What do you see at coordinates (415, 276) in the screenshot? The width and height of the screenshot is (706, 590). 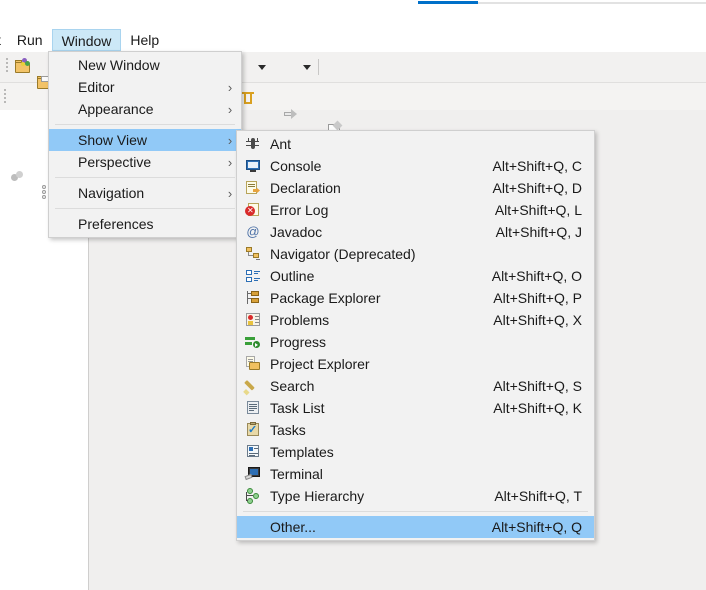 I see `show-view-item-outline: Outline Alt+Shift+Q, O` at bounding box center [415, 276].